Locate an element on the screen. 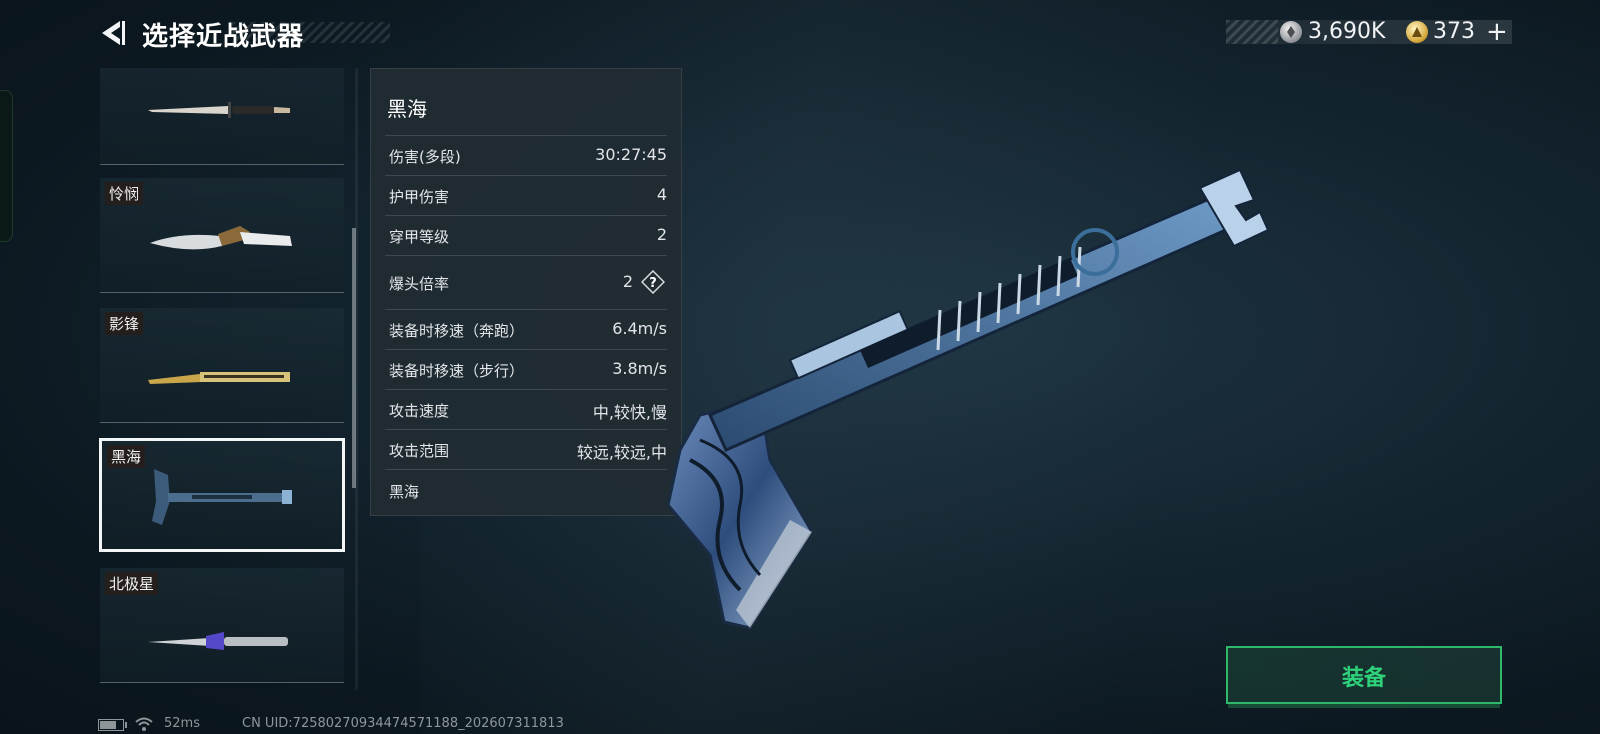  weapon-list: 怜悯 影锋 黑海 北极星 is located at coordinates (223, 384).